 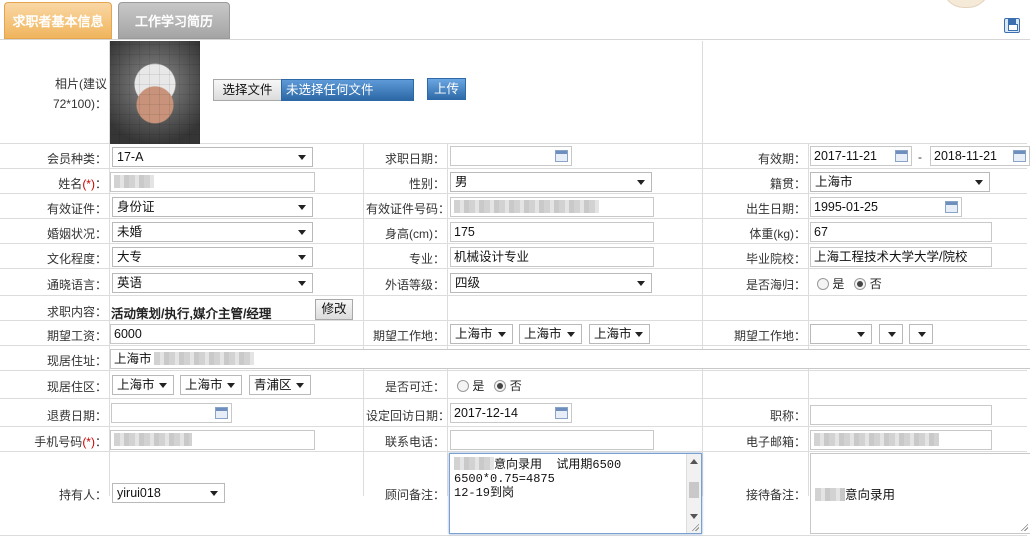 What do you see at coordinates (212, 232) in the screenshot?
I see `marital-select: 未婚` at bounding box center [212, 232].